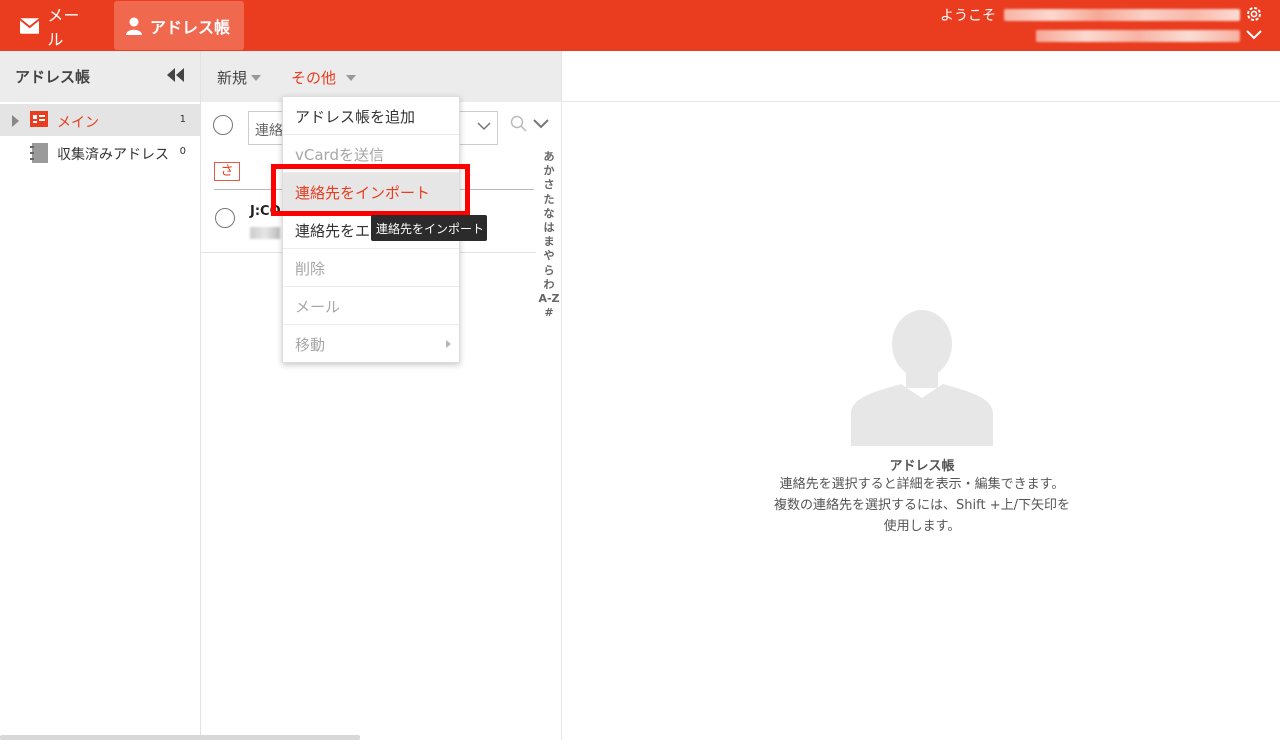 The image size is (1280, 740). What do you see at coordinates (100, 76) in the screenshot?
I see `sidebar-header: アドレス帳` at bounding box center [100, 76].